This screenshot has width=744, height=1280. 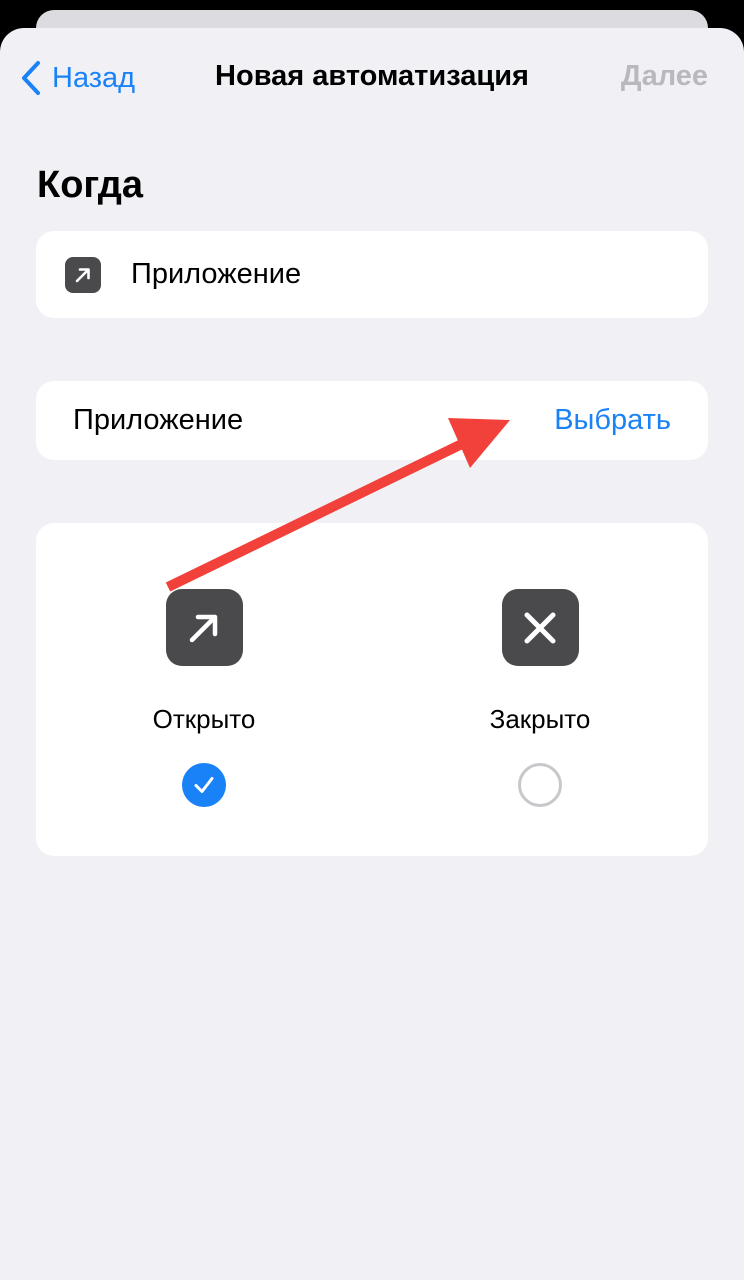 I want to click on trigger-row: Приложение, so click(x=372, y=274).